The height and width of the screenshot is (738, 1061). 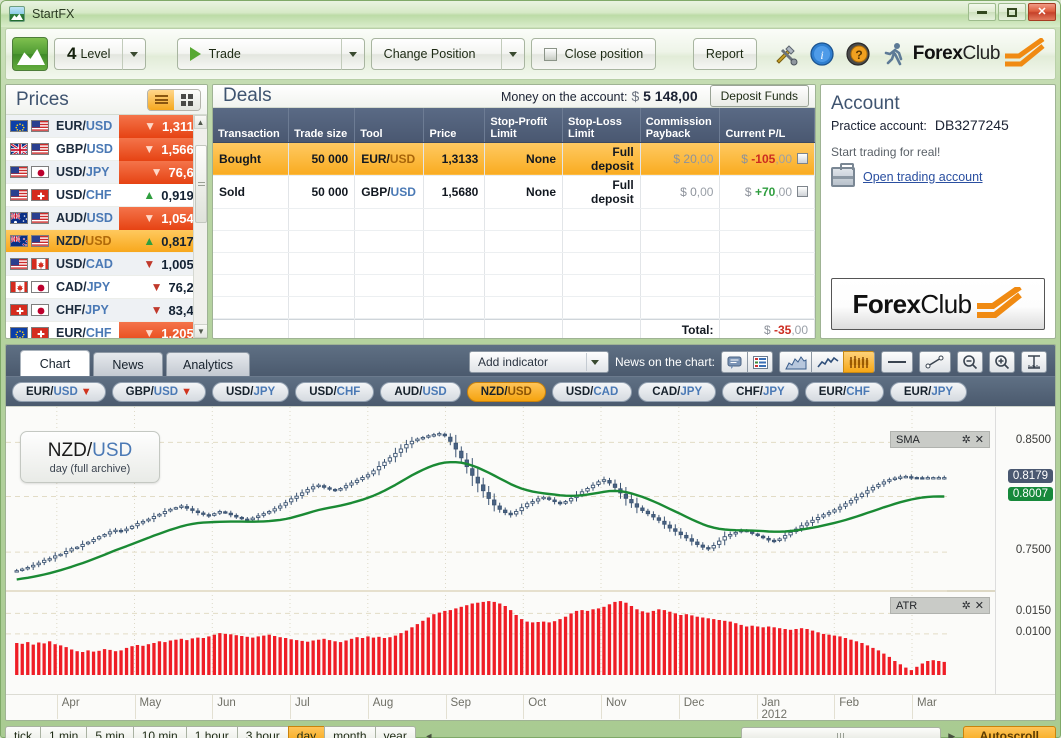 What do you see at coordinates (200, 226) in the screenshot?
I see `prices-scrollbar: ▲ ▼` at bounding box center [200, 226].